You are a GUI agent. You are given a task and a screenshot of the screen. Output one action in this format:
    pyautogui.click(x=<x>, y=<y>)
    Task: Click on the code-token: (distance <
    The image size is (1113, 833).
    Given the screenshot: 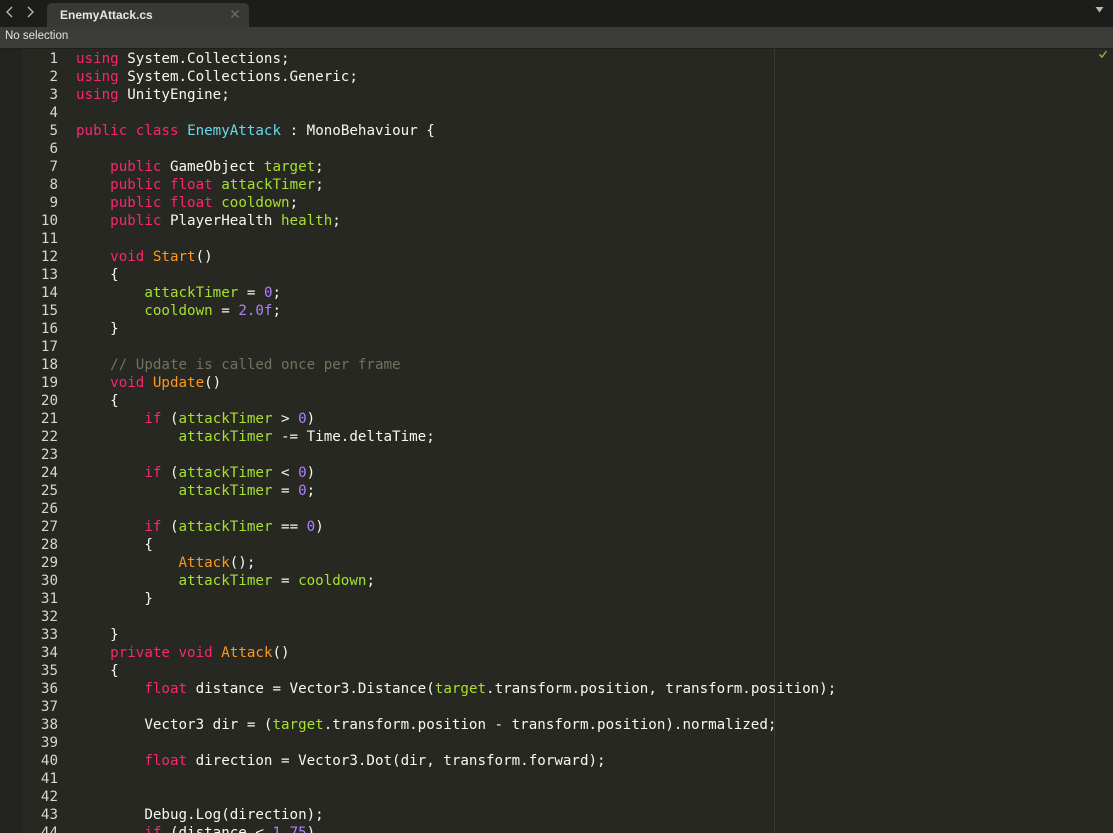 What is the action you would take?
    pyautogui.click(x=217, y=829)
    